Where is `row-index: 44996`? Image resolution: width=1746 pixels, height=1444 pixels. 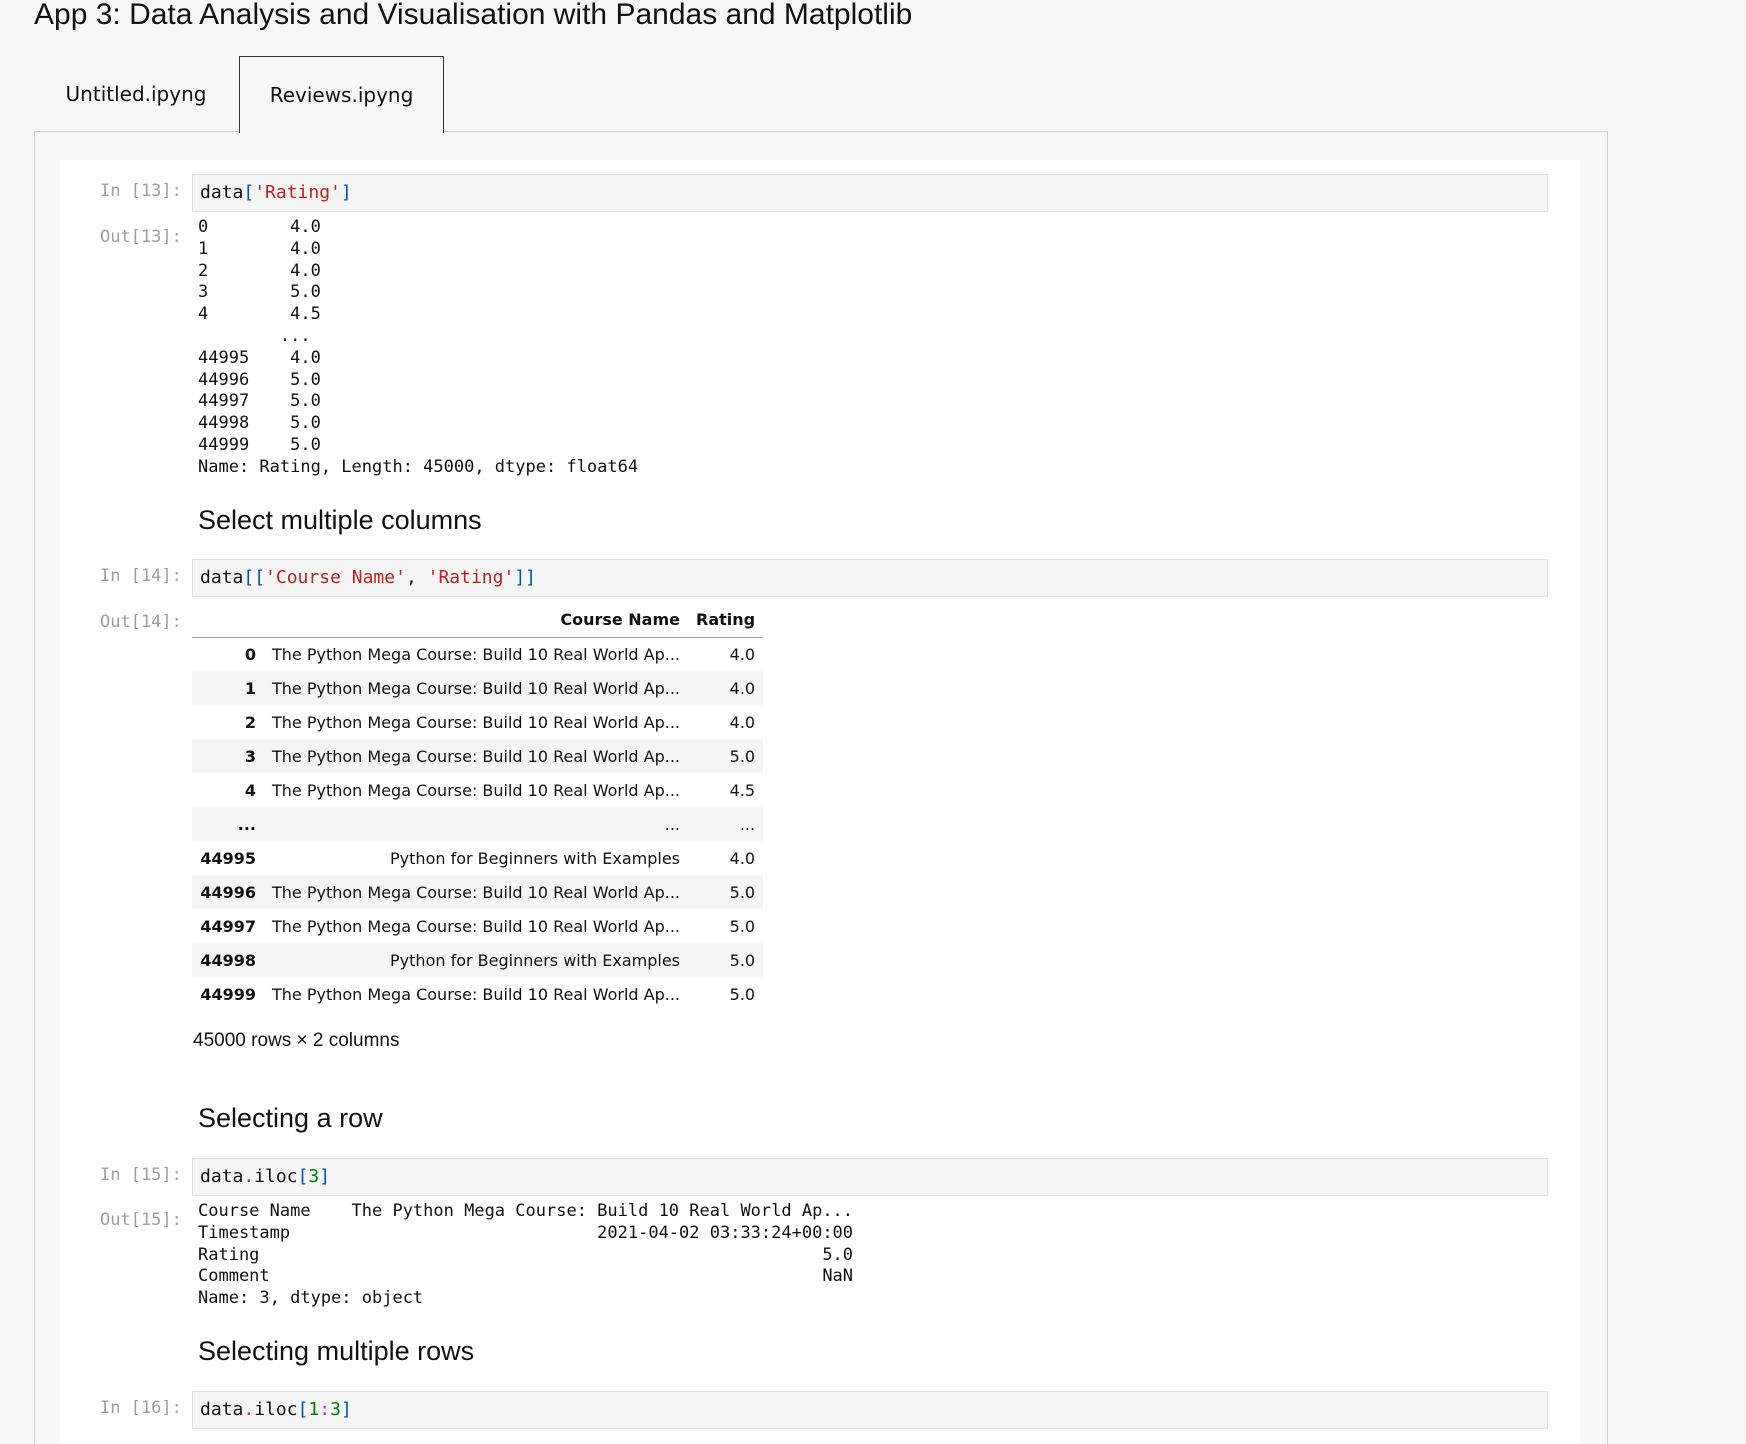 row-index: 44996 is located at coordinates (228, 892).